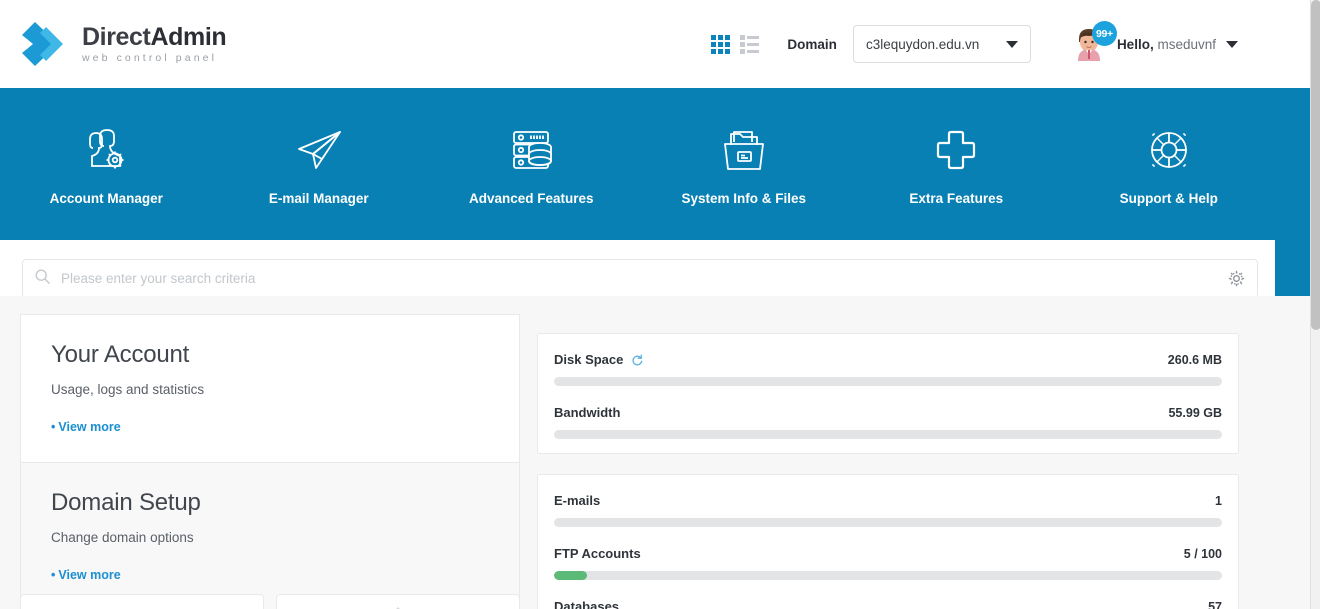  I want to click on nav-item-support-help: Support & Help, so click(1169, 167).